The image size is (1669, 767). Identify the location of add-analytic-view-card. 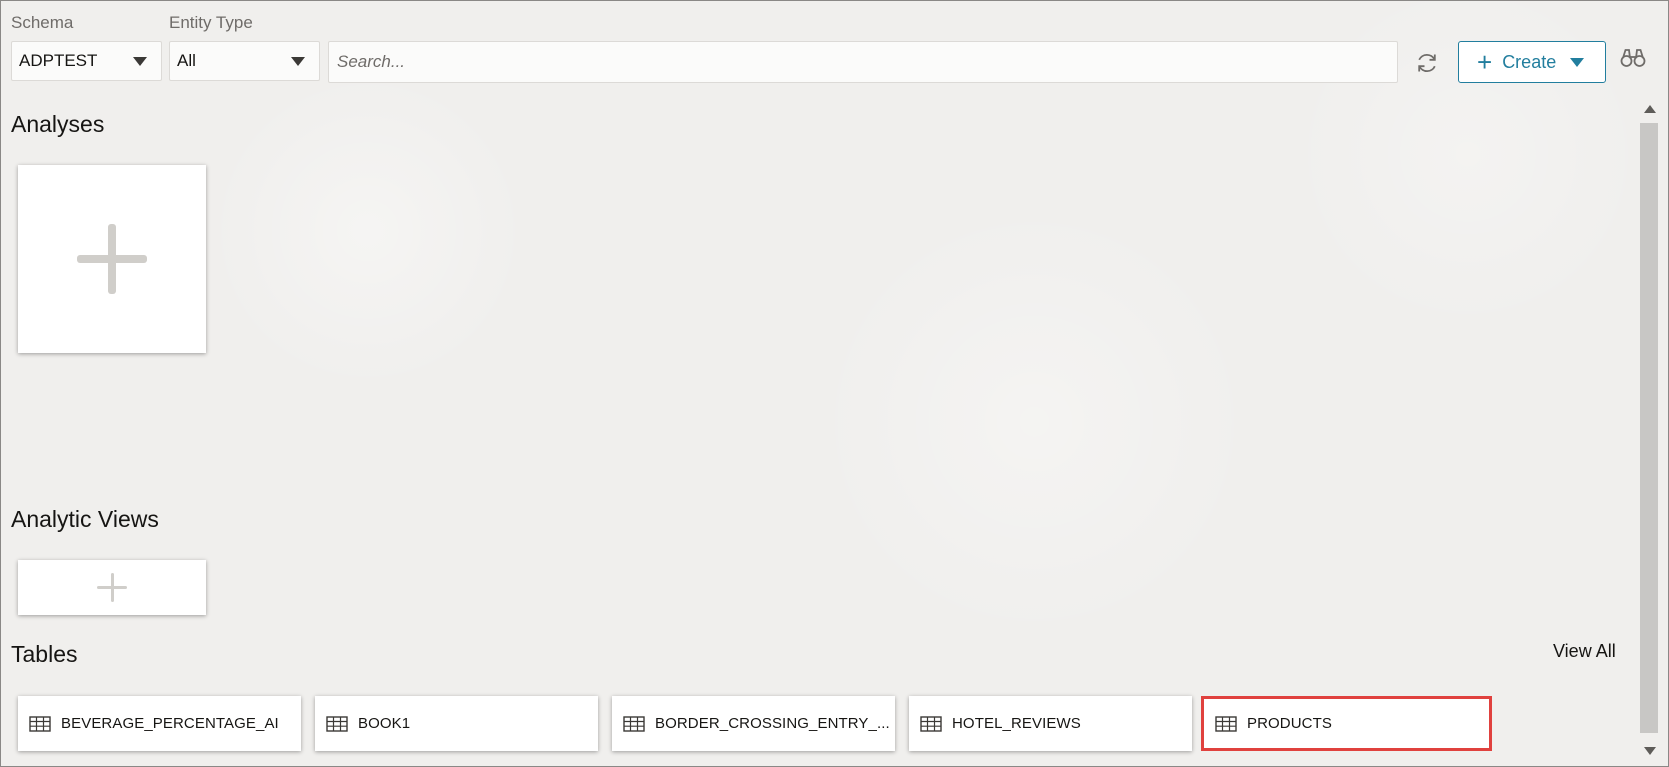
(112, 587).